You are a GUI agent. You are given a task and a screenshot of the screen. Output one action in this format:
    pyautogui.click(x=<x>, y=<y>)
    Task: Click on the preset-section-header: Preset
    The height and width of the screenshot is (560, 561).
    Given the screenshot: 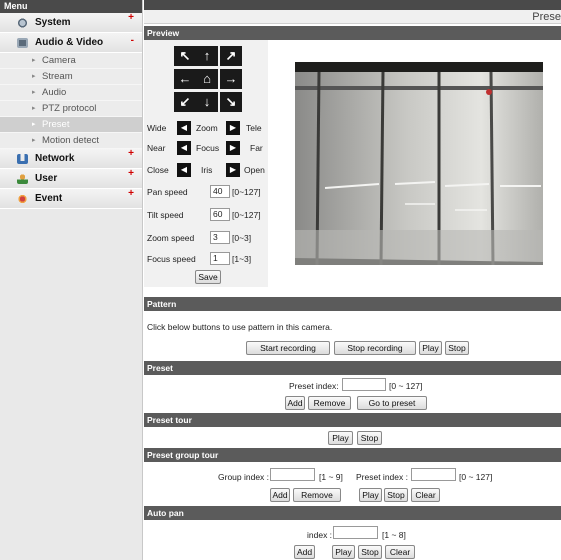 What is the action you would take?
    pyautogui.click(x=352, y=368)
    